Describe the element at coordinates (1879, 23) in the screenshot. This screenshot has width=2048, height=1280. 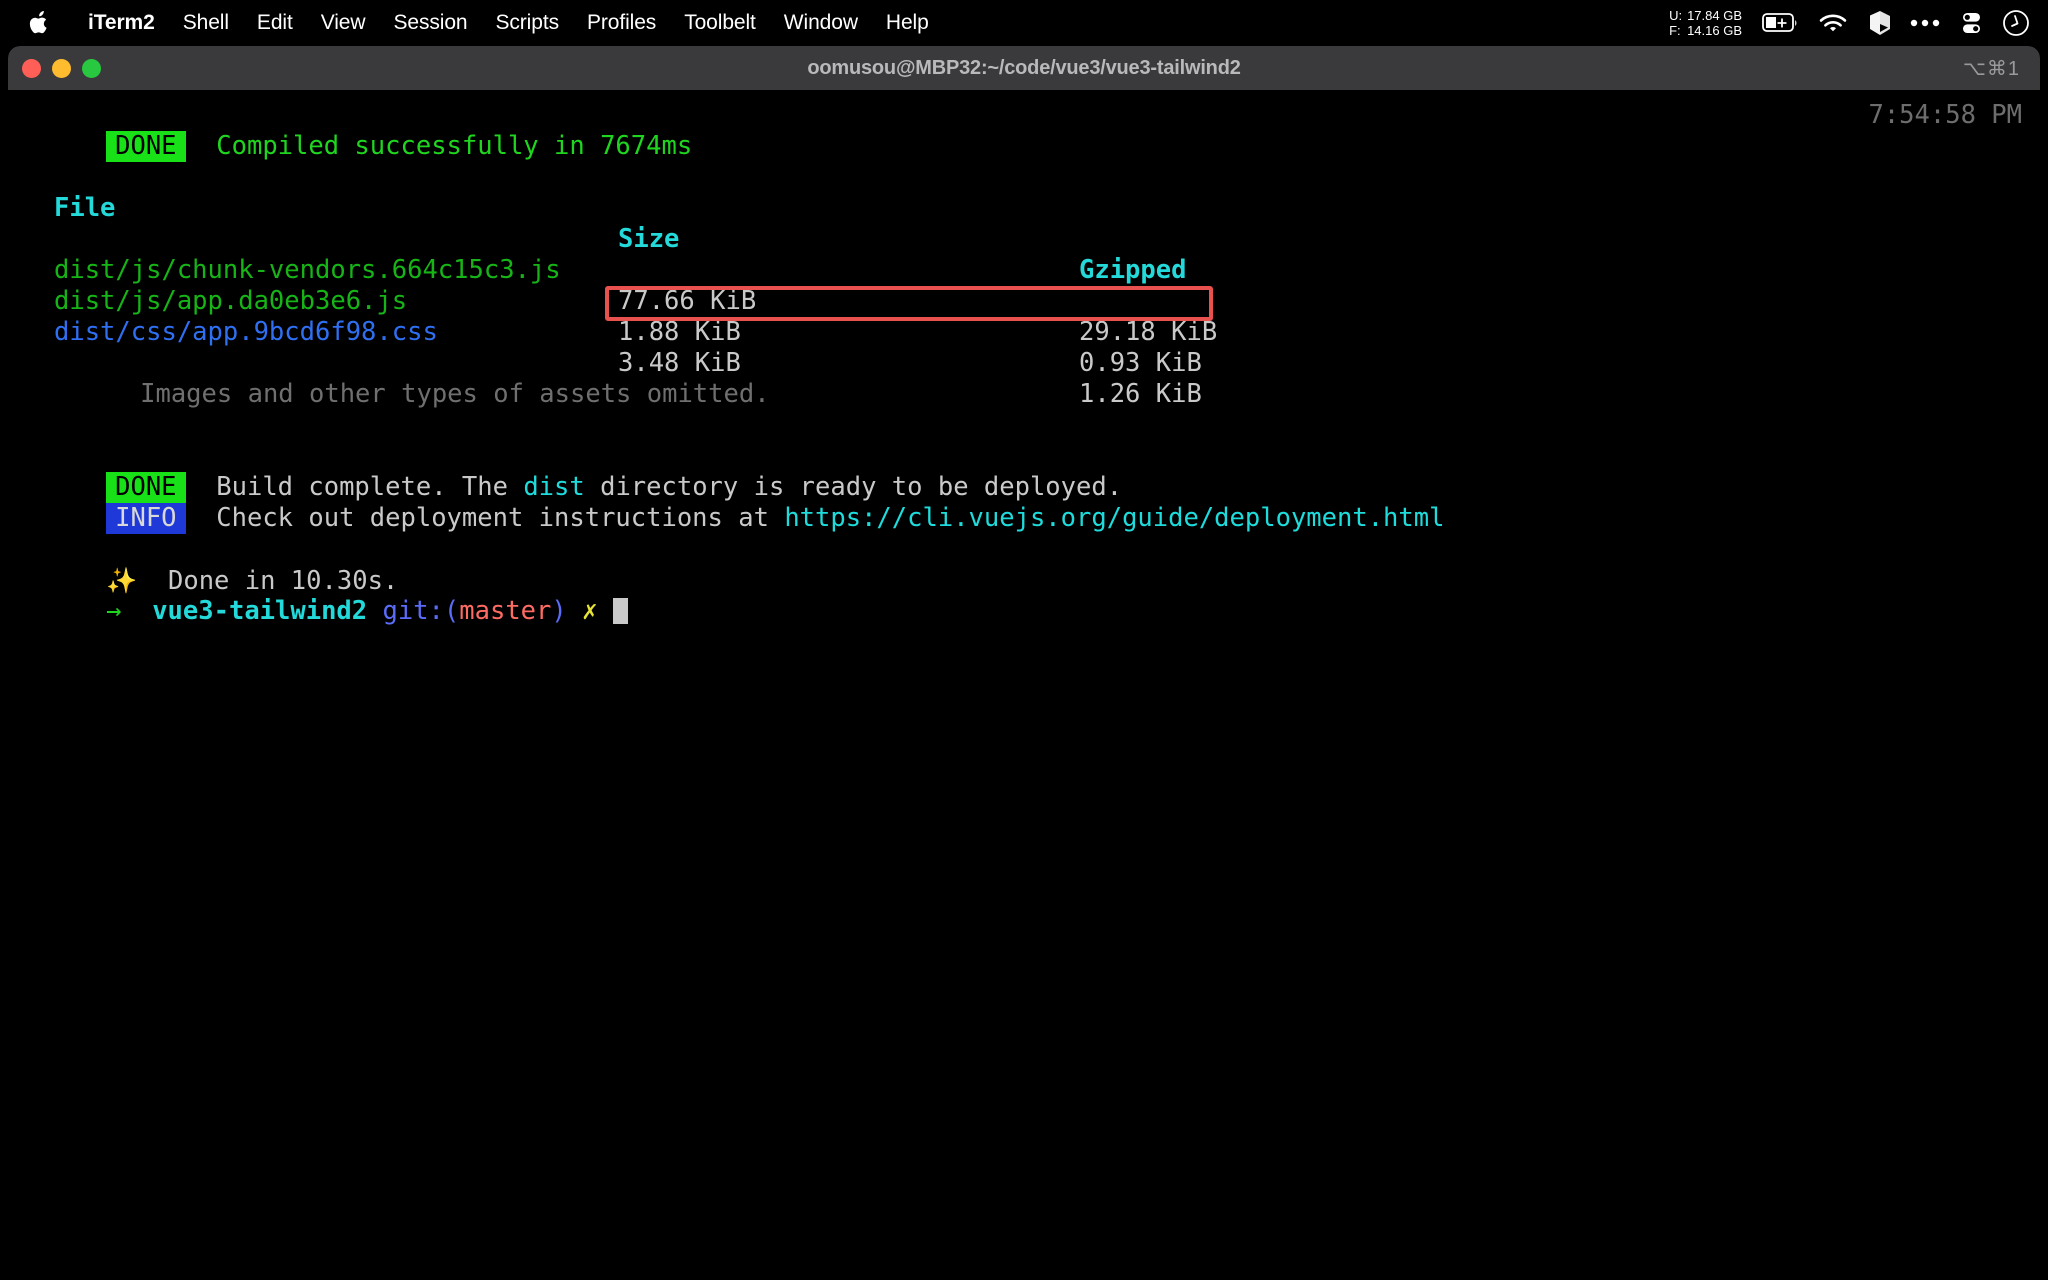
I see `dropbox-icon` at that location.